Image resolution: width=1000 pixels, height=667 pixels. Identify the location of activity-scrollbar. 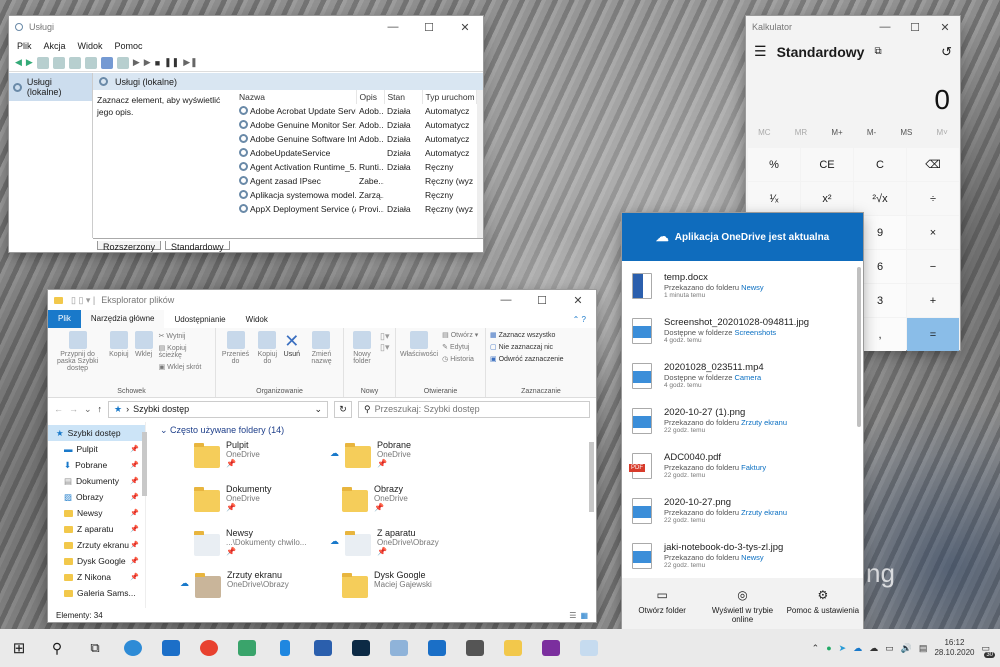
(859, 347).